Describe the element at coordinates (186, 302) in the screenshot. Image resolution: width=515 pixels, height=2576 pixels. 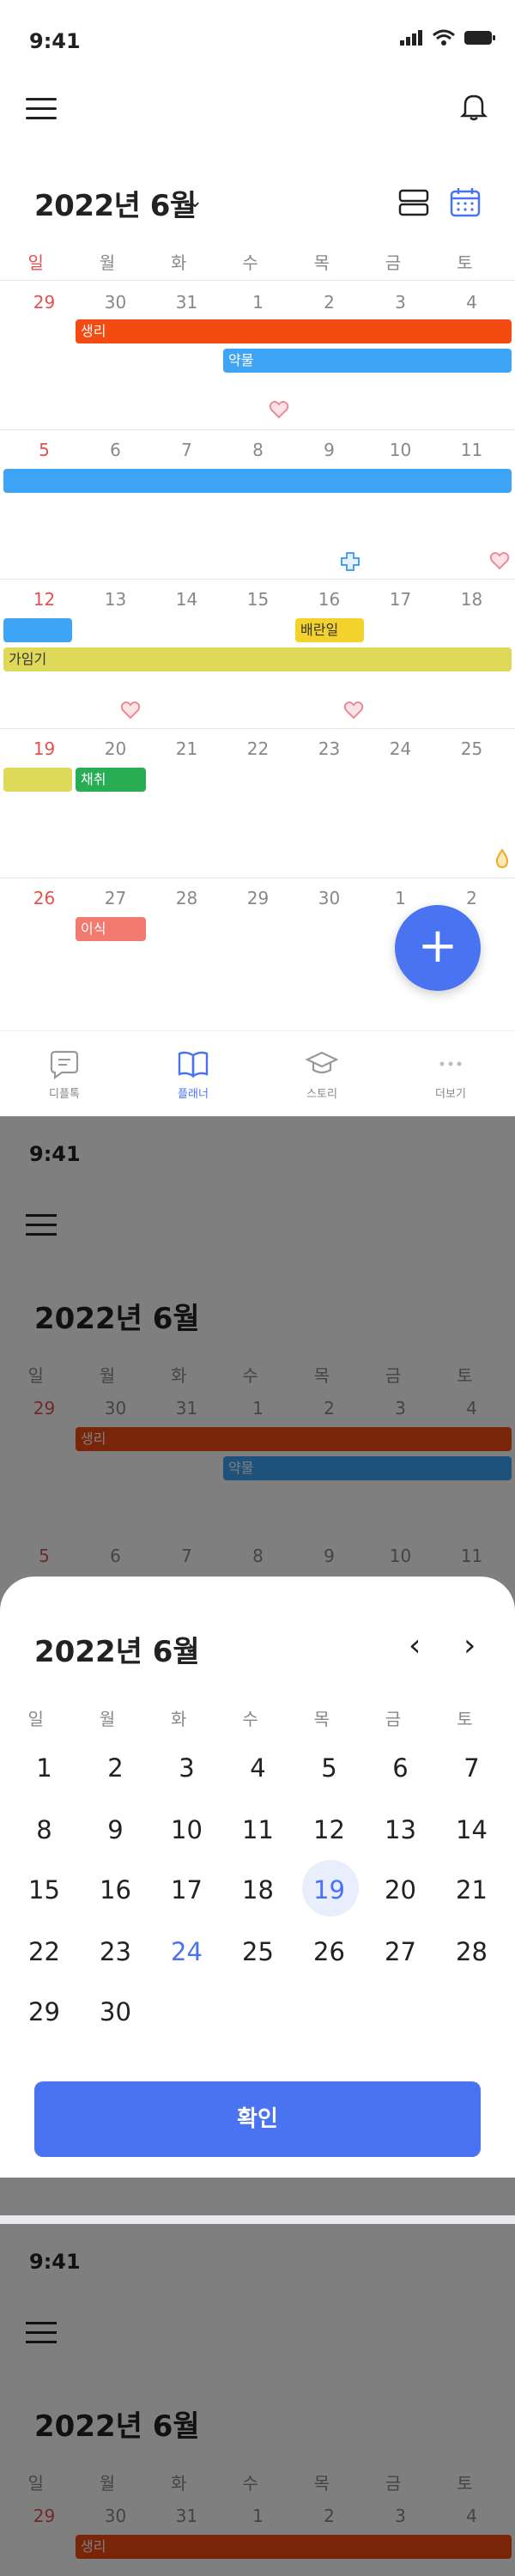
I see `day-cell: 31` at that location.